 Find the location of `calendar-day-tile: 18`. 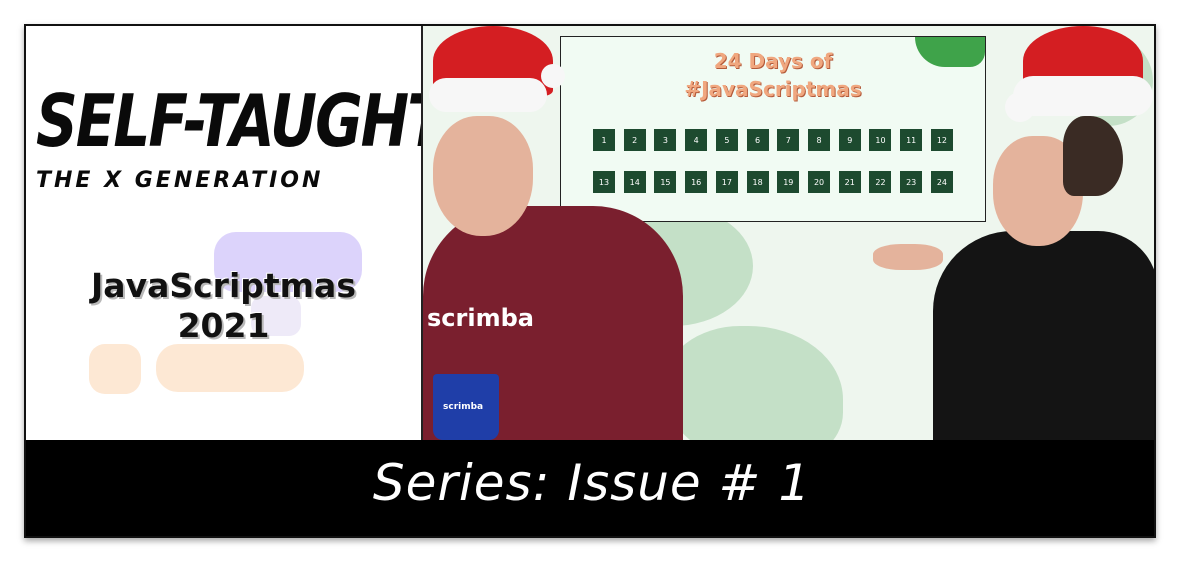

calendar-day-tile: 18 is located at coordinates (757, 182).